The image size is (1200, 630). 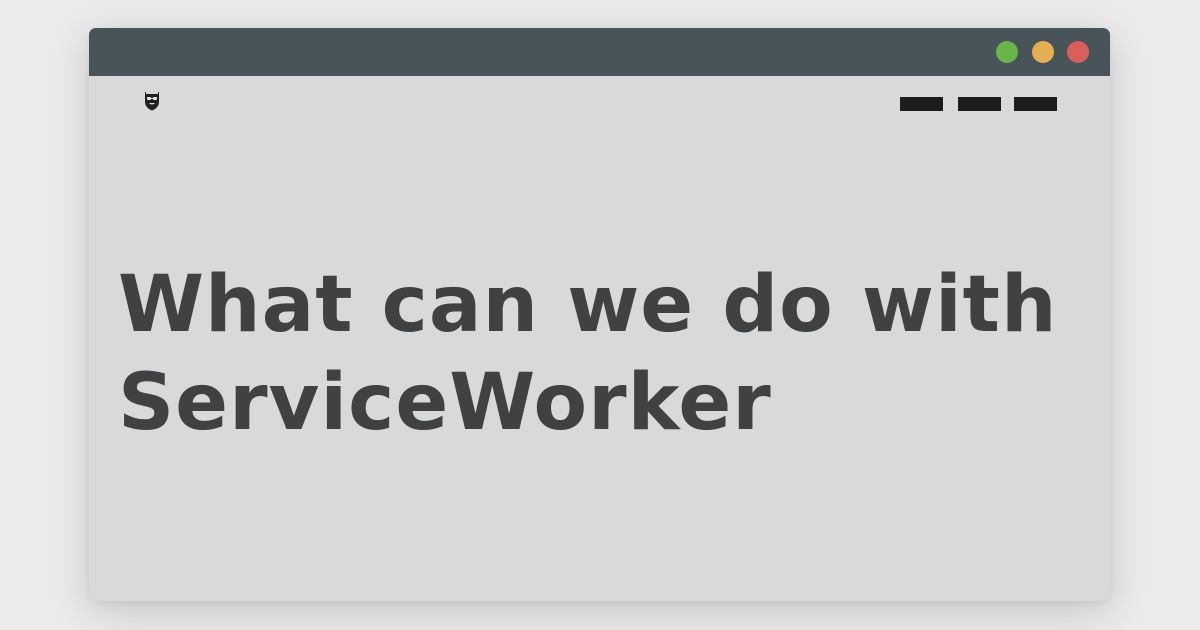 I want to click on page-title-line-2: ServiceWorker, so click(x=445, y=403).